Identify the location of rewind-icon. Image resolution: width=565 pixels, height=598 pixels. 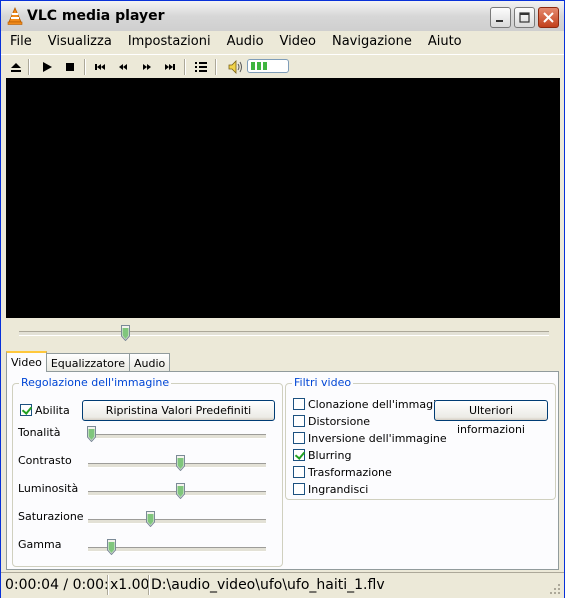
(123, 67).